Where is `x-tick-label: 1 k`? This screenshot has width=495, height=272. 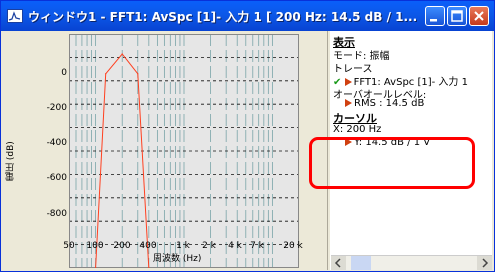 x-tick-label: 1 k is located at coordinates (183, 246).